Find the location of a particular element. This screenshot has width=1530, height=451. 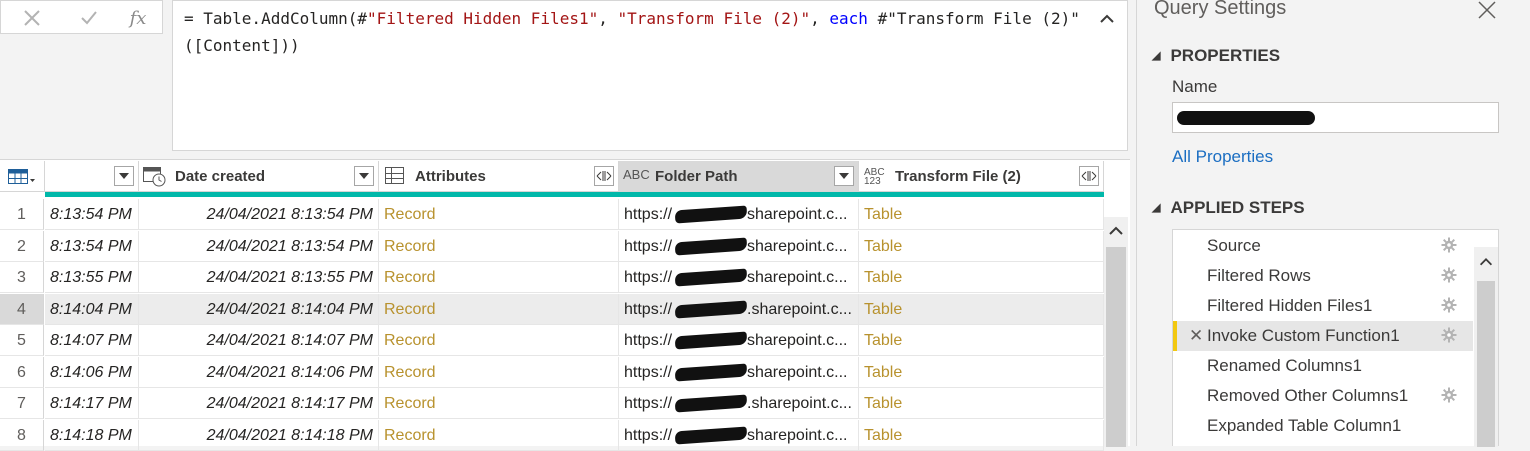

row-number: 4 is located at coordinates (22, 309).